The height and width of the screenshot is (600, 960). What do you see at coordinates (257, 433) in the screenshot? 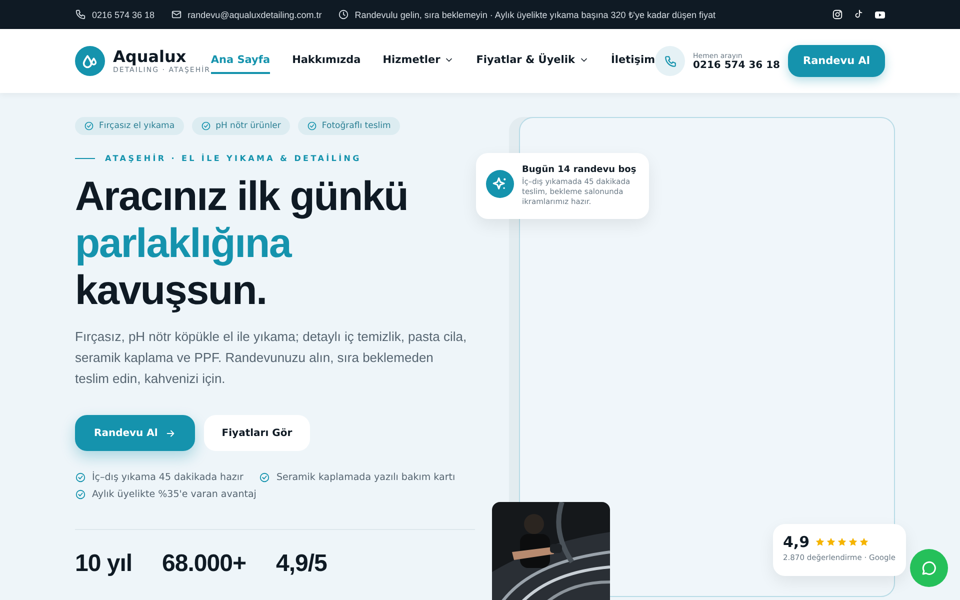
I see `prices-button: Fiyatları Gör` at bounding box center [257, 433].